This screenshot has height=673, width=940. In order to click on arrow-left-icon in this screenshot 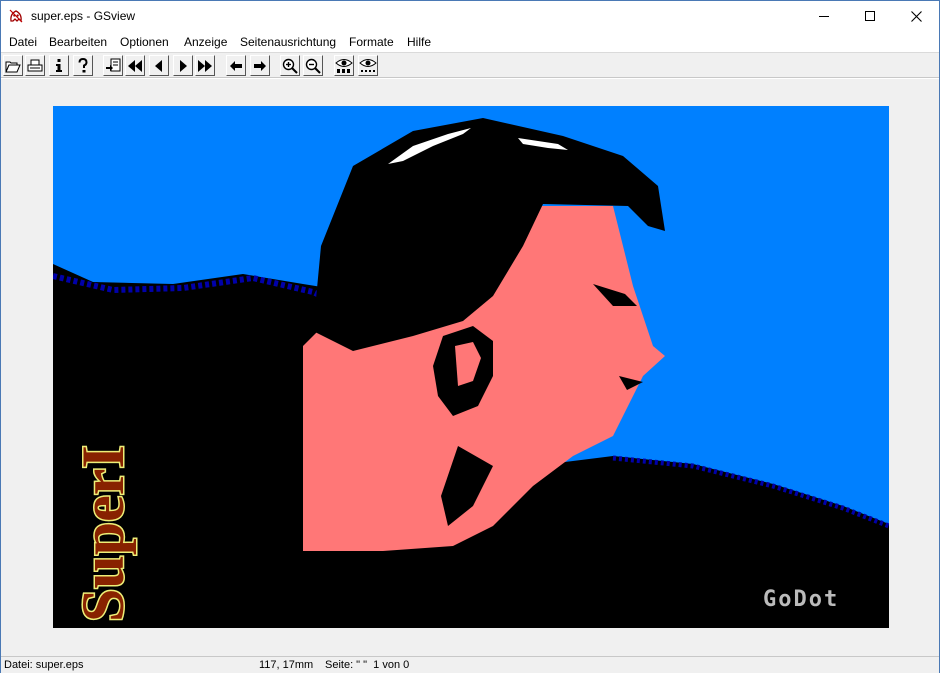, I will do `click(236, 65)`.